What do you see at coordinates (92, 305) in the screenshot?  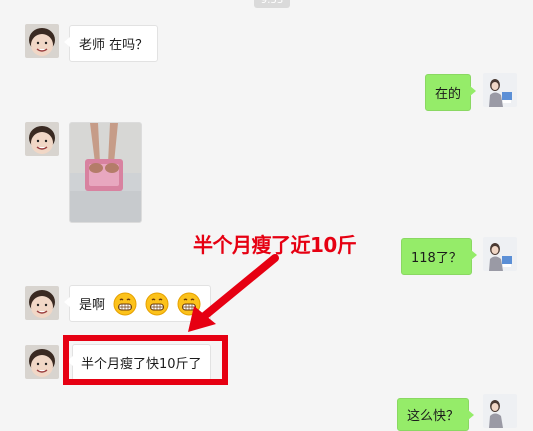 I see `message-text: 是啊` at bounding box center [92, 305].